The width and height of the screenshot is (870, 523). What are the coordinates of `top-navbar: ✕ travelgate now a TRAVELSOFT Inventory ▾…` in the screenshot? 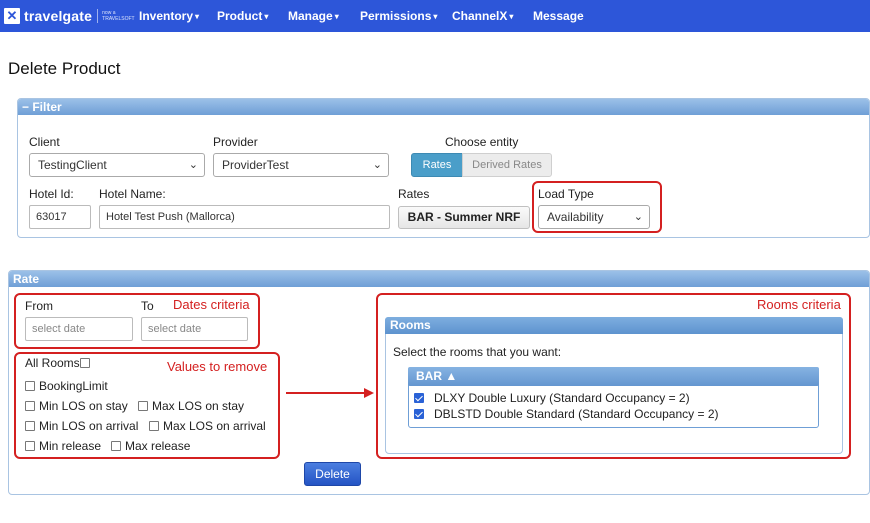 It's located at (435, 16).